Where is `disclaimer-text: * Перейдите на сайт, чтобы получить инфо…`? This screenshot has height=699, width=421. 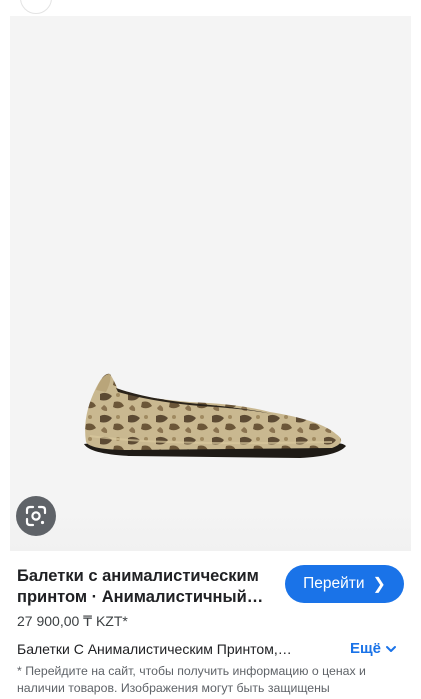 disclaimer-text: * Перейдите на сайт, чтобы получить инфо… is located at coordinates (191, 679).